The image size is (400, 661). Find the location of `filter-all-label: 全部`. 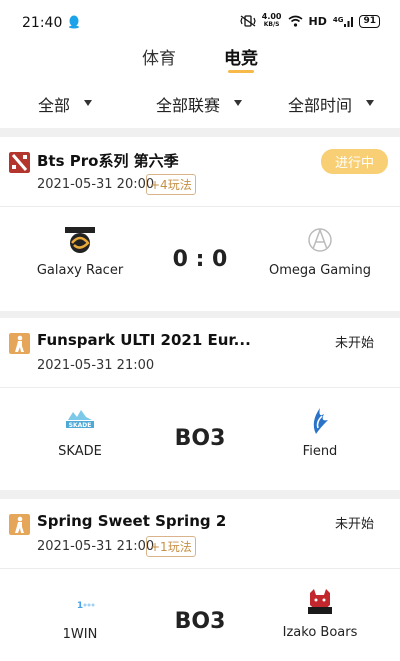

filter-all-label: 全部 is located at coordinates (54, 105).